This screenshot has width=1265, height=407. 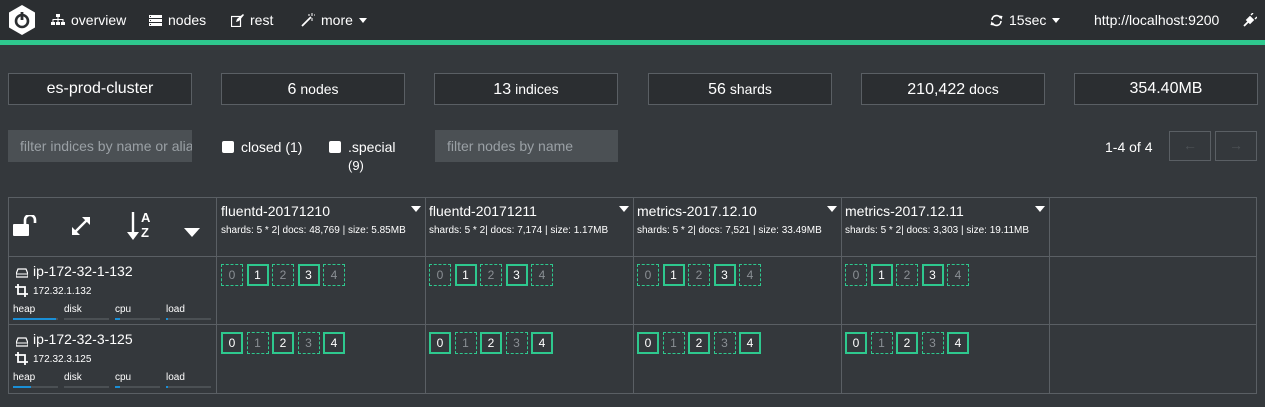 What do you see at coordinates (1236, 146) in the screenshot?
I see `next-page-button: →` at bounding box center [1236, 146].